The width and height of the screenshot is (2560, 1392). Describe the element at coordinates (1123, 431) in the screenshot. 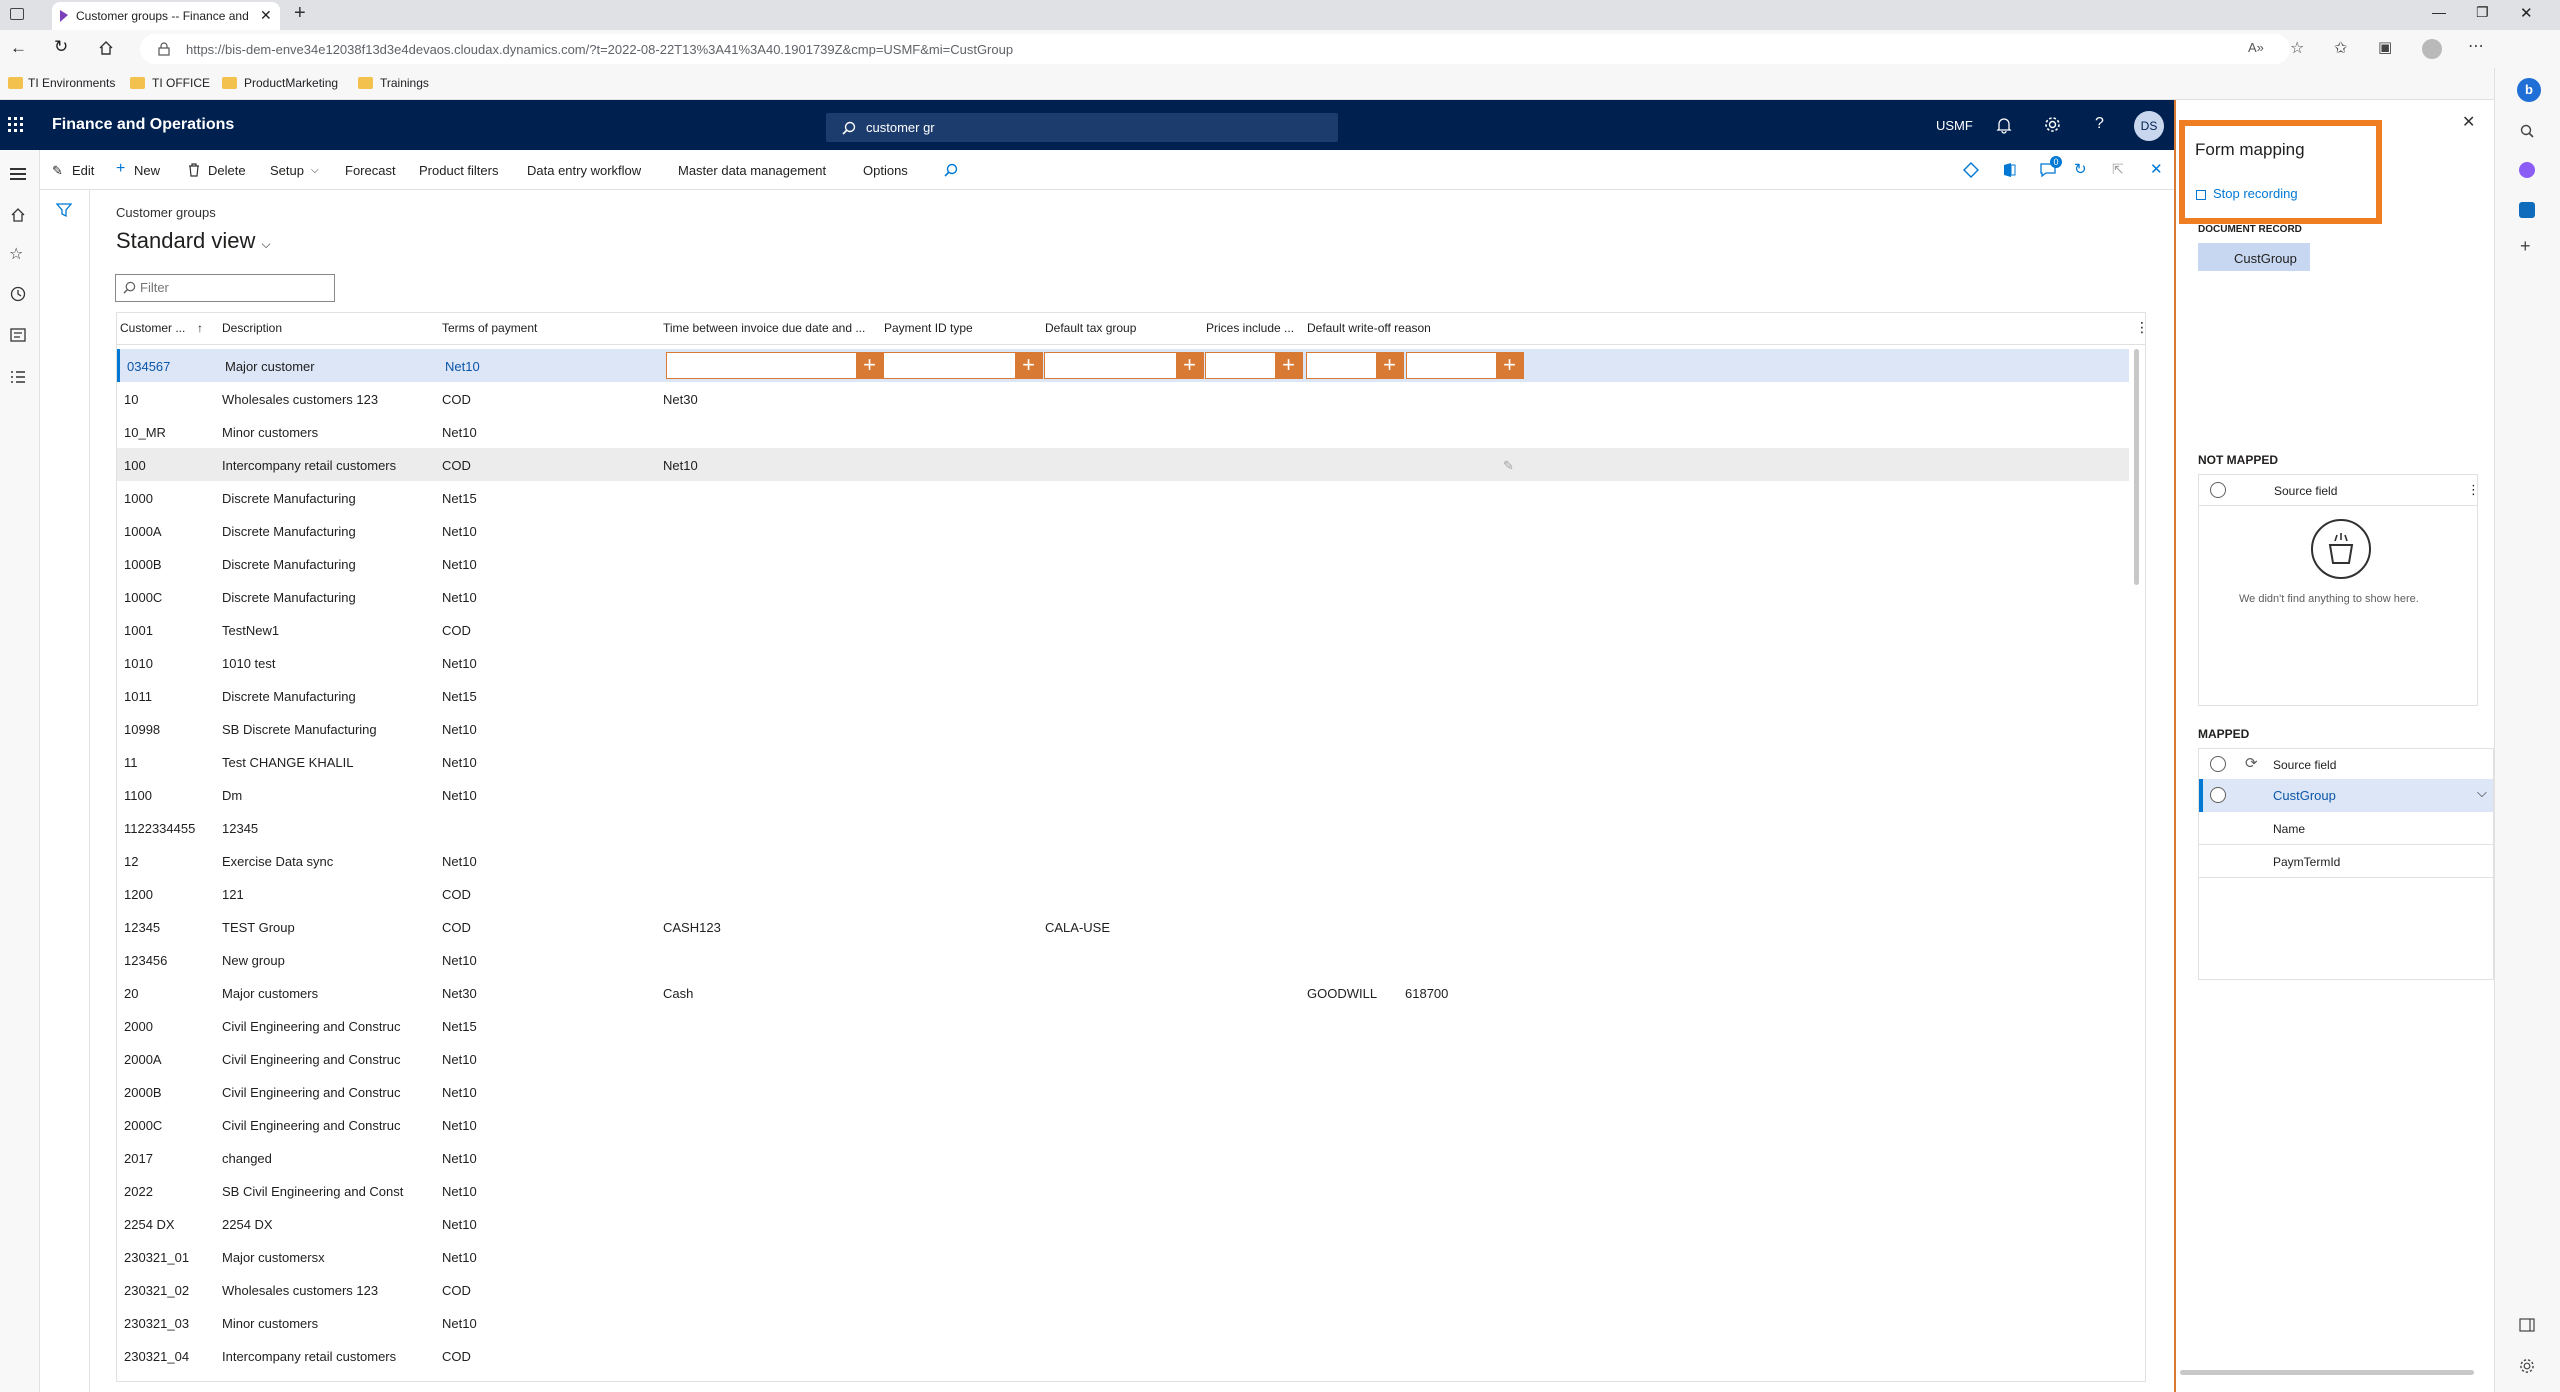

I see `table-row: 10_MR Minor customers Net10` at that location.